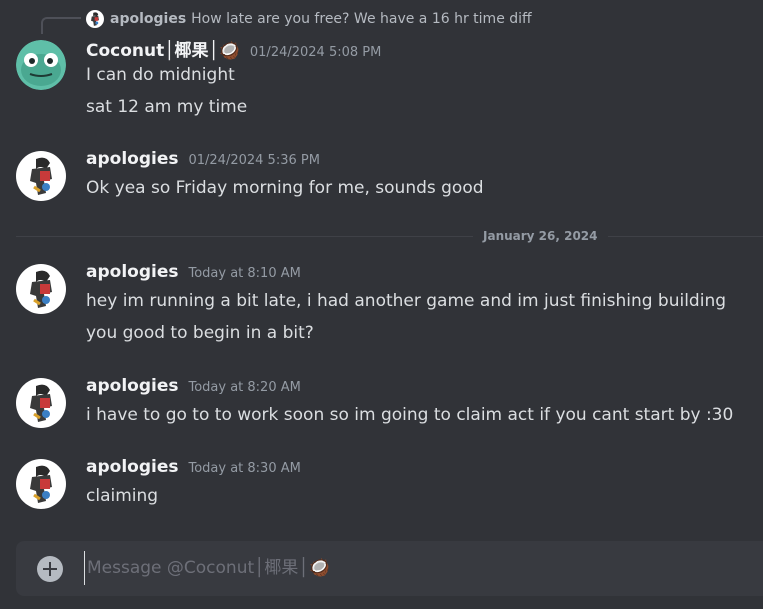 The width and height of the screenshot is (763, 609). Describe the element at coordinates (244, 273) in the screenshot. I see `message-timestamp: Today at 8:10 AM` at that location.